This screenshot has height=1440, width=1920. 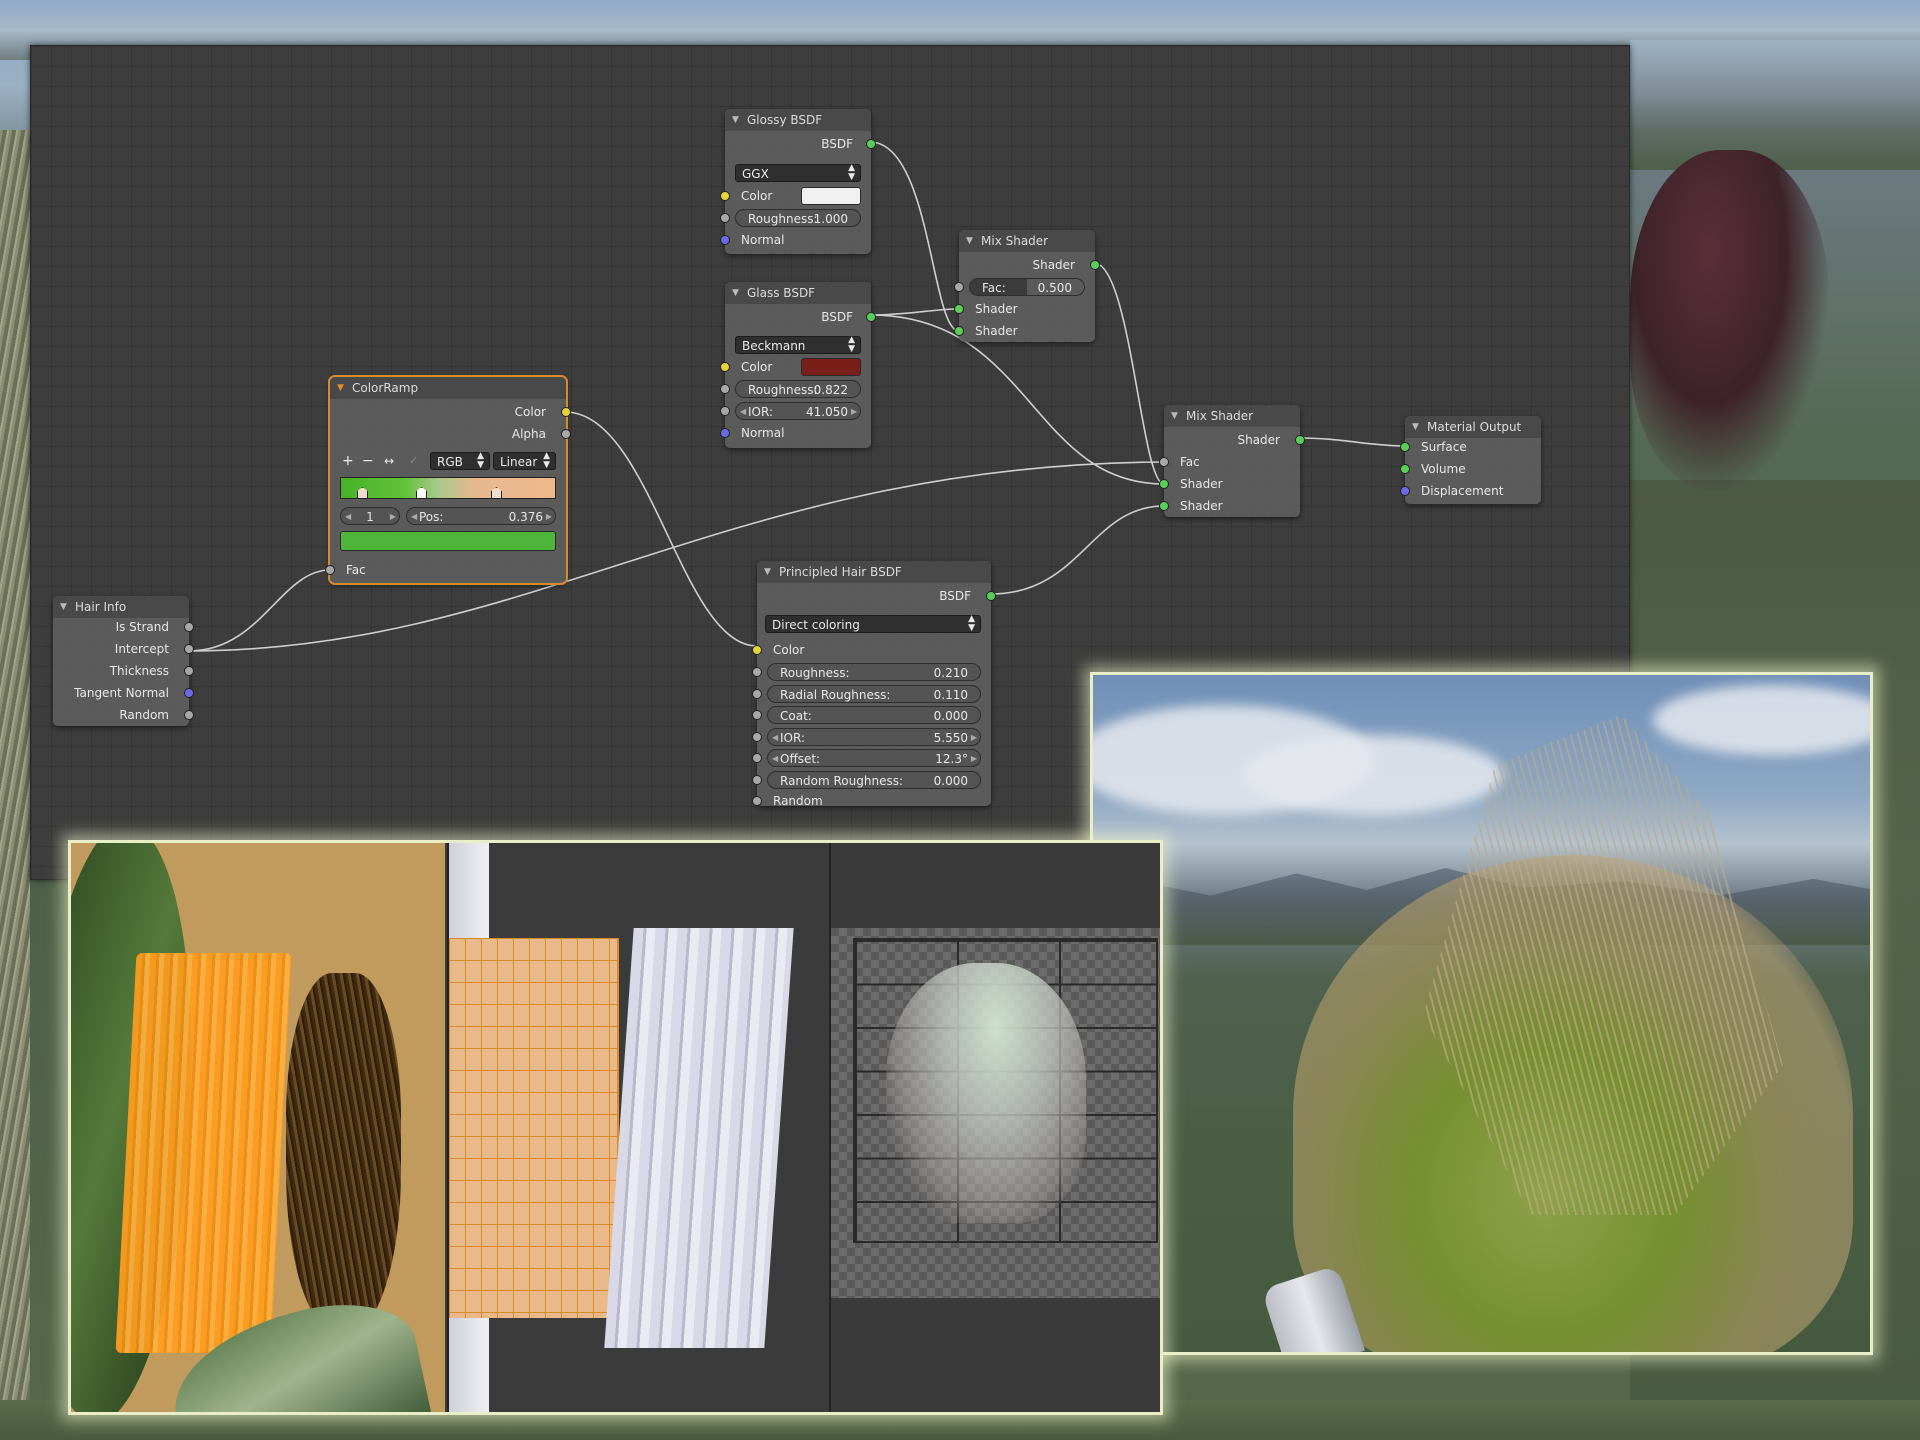 I want to click on parametrization-dropdown: Direct coloring ▲ ▼, so click(x=873, y=624).